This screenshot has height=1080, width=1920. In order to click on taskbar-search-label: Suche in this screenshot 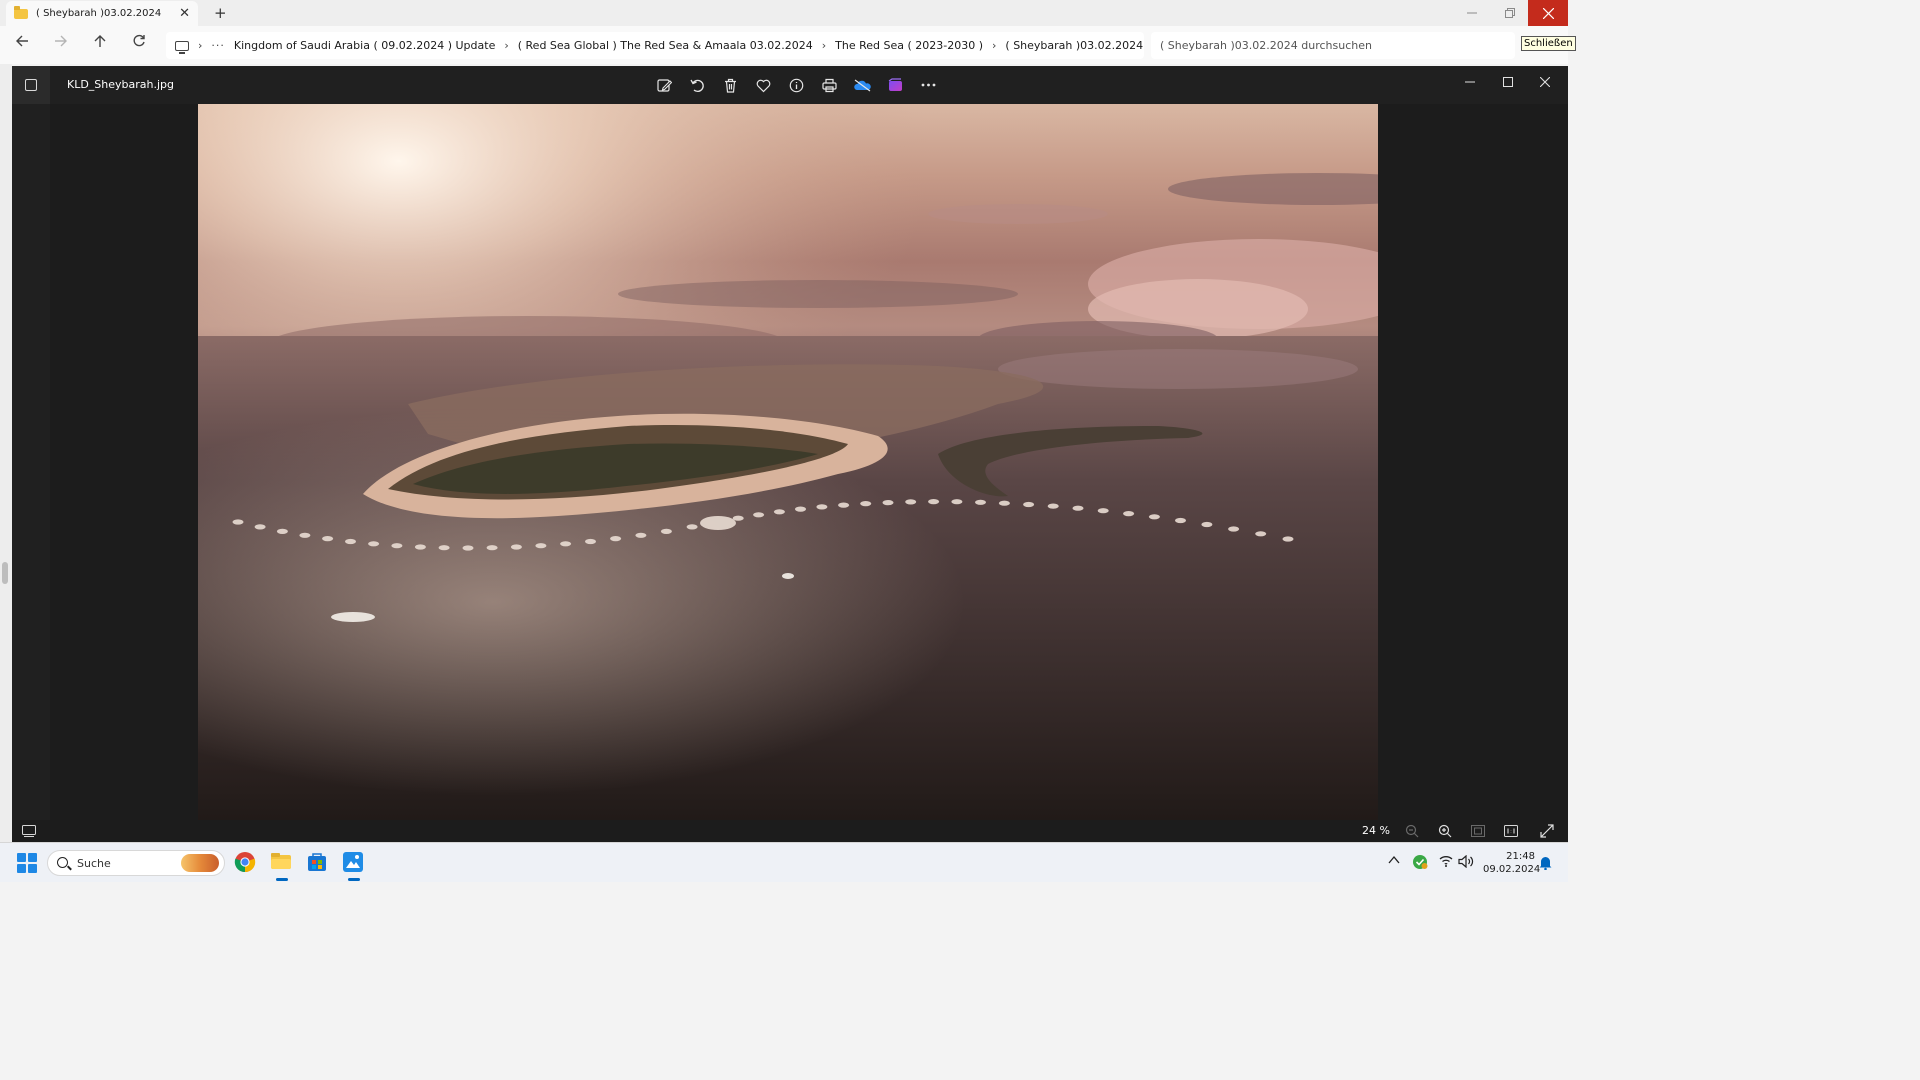, I will do `click(94, 863)`.